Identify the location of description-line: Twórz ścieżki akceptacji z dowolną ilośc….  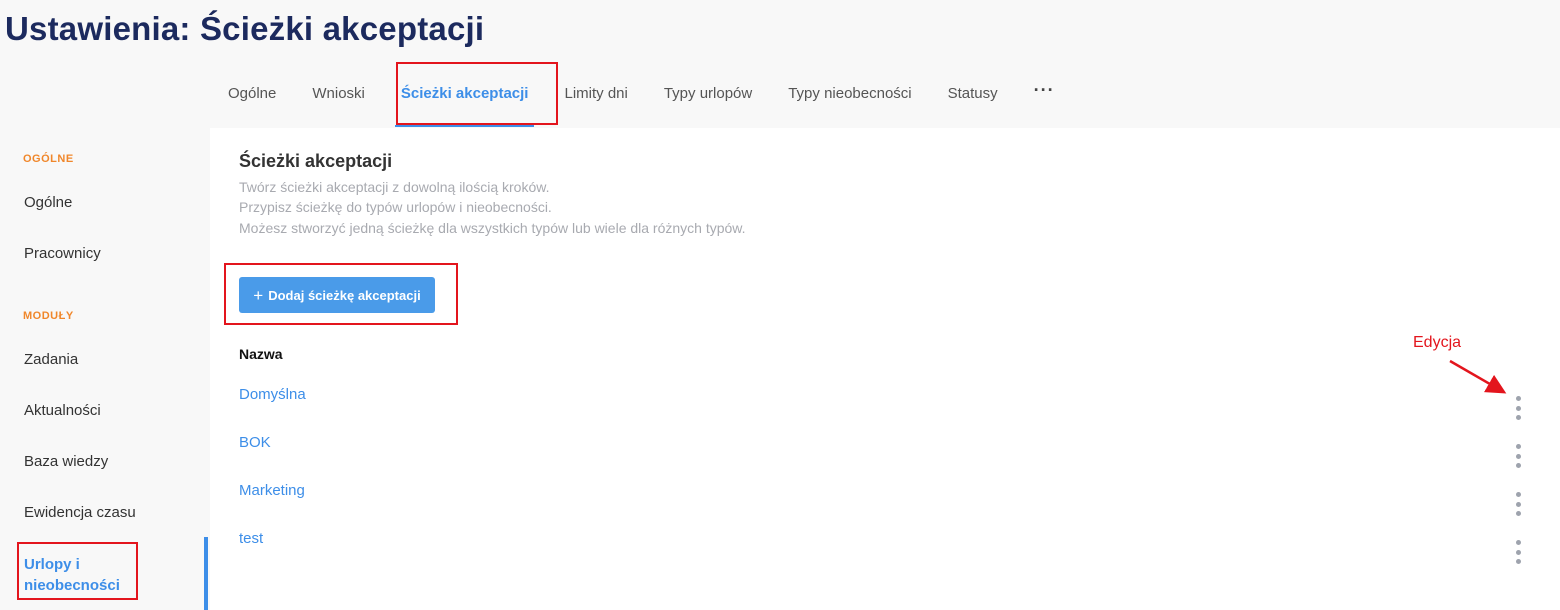
(394, 187).